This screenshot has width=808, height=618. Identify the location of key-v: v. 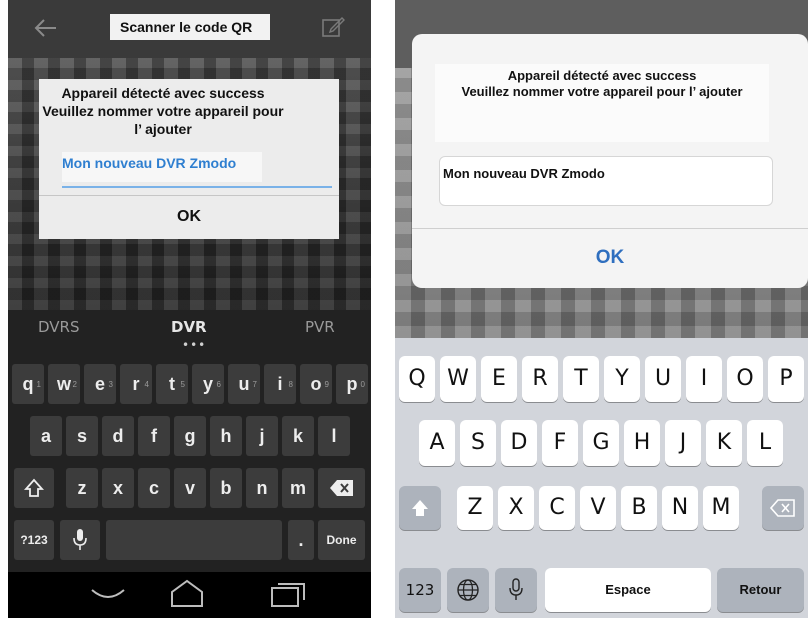
(190, 488).